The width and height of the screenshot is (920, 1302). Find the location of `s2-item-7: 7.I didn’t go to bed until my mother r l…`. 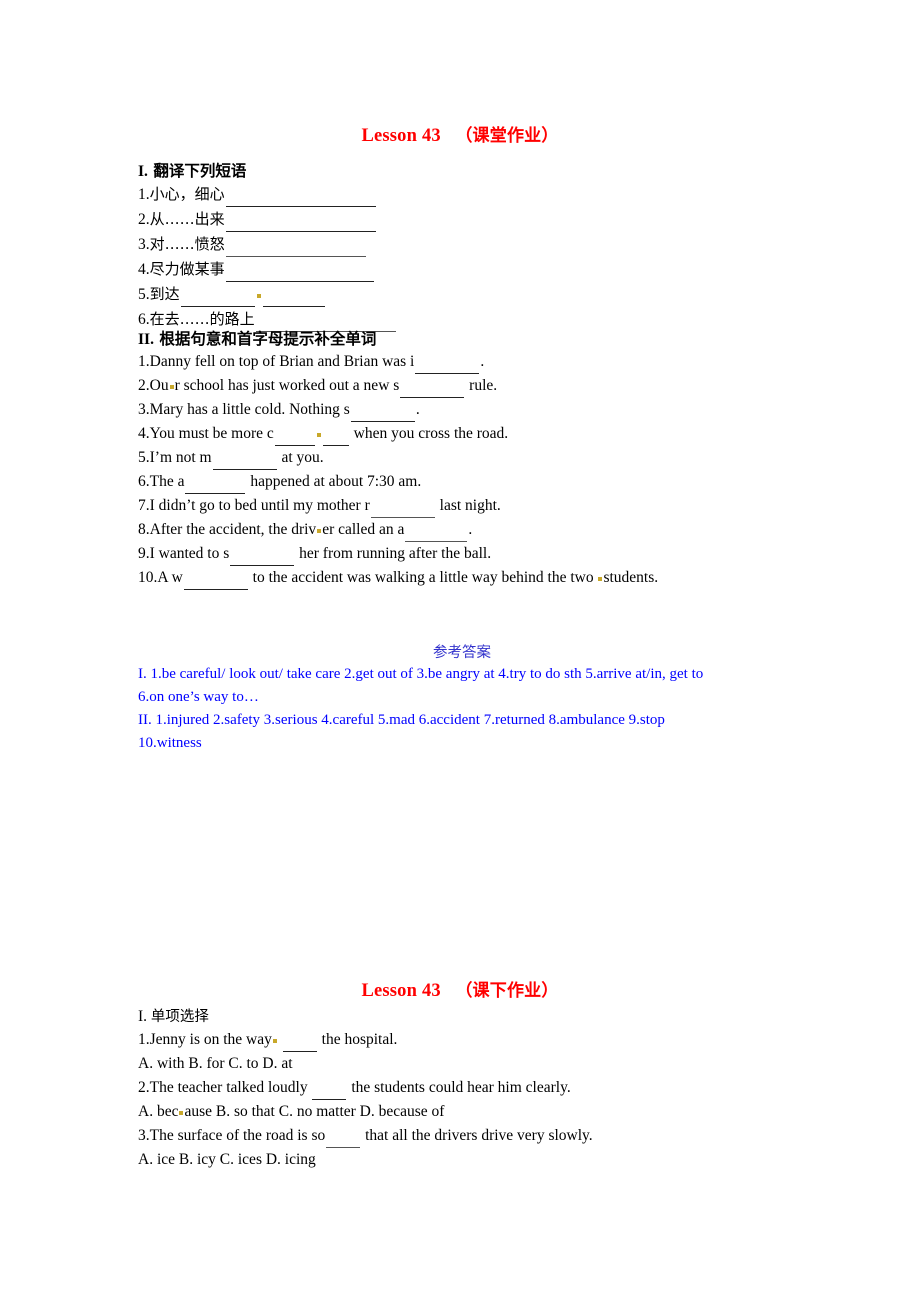

s2-item-7: 7.I didn’t go to bed until my mother r l… is located at coordinates (488, 506).